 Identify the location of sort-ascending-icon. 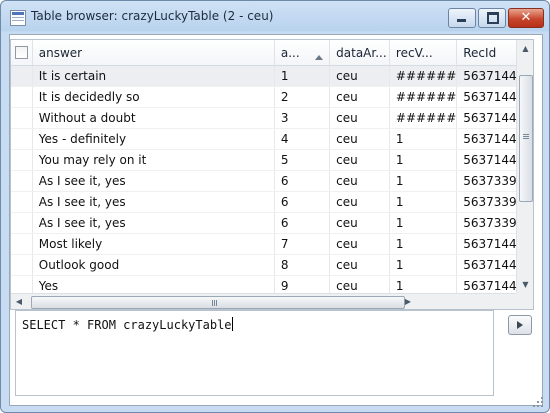
(319, 57).